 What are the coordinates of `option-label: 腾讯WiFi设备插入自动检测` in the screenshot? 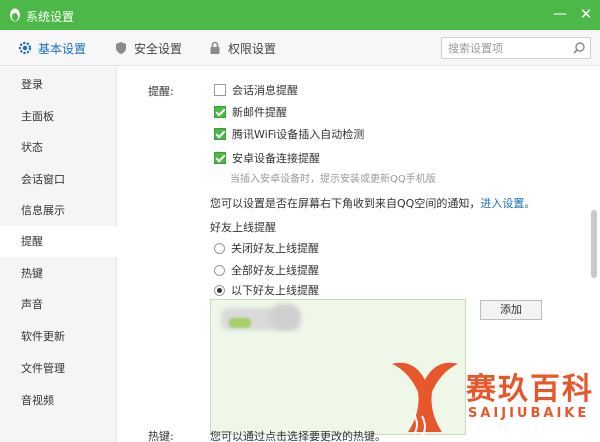 It's located at (298, 134).